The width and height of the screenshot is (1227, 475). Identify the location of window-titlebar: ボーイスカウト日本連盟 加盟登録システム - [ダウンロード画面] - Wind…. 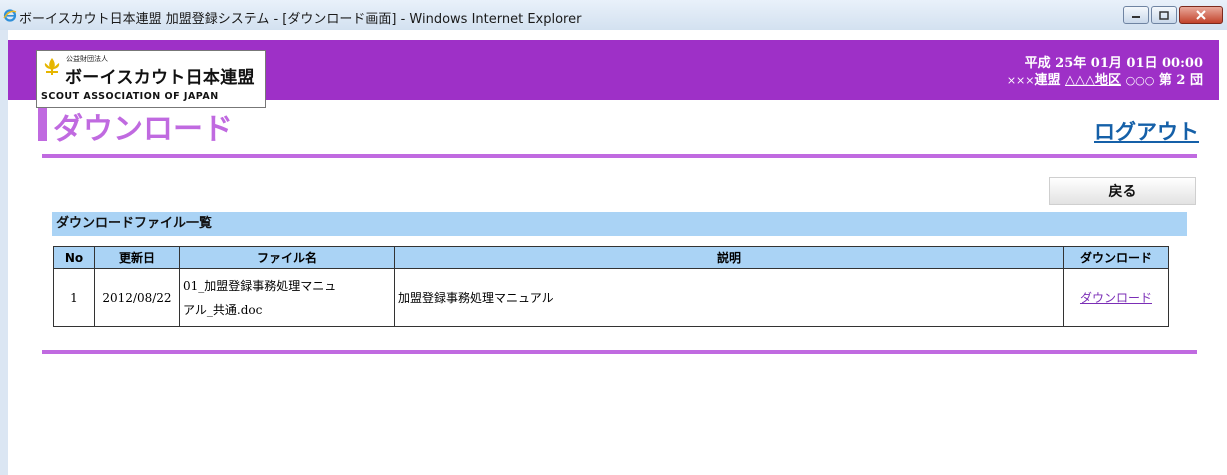
(613, 15).